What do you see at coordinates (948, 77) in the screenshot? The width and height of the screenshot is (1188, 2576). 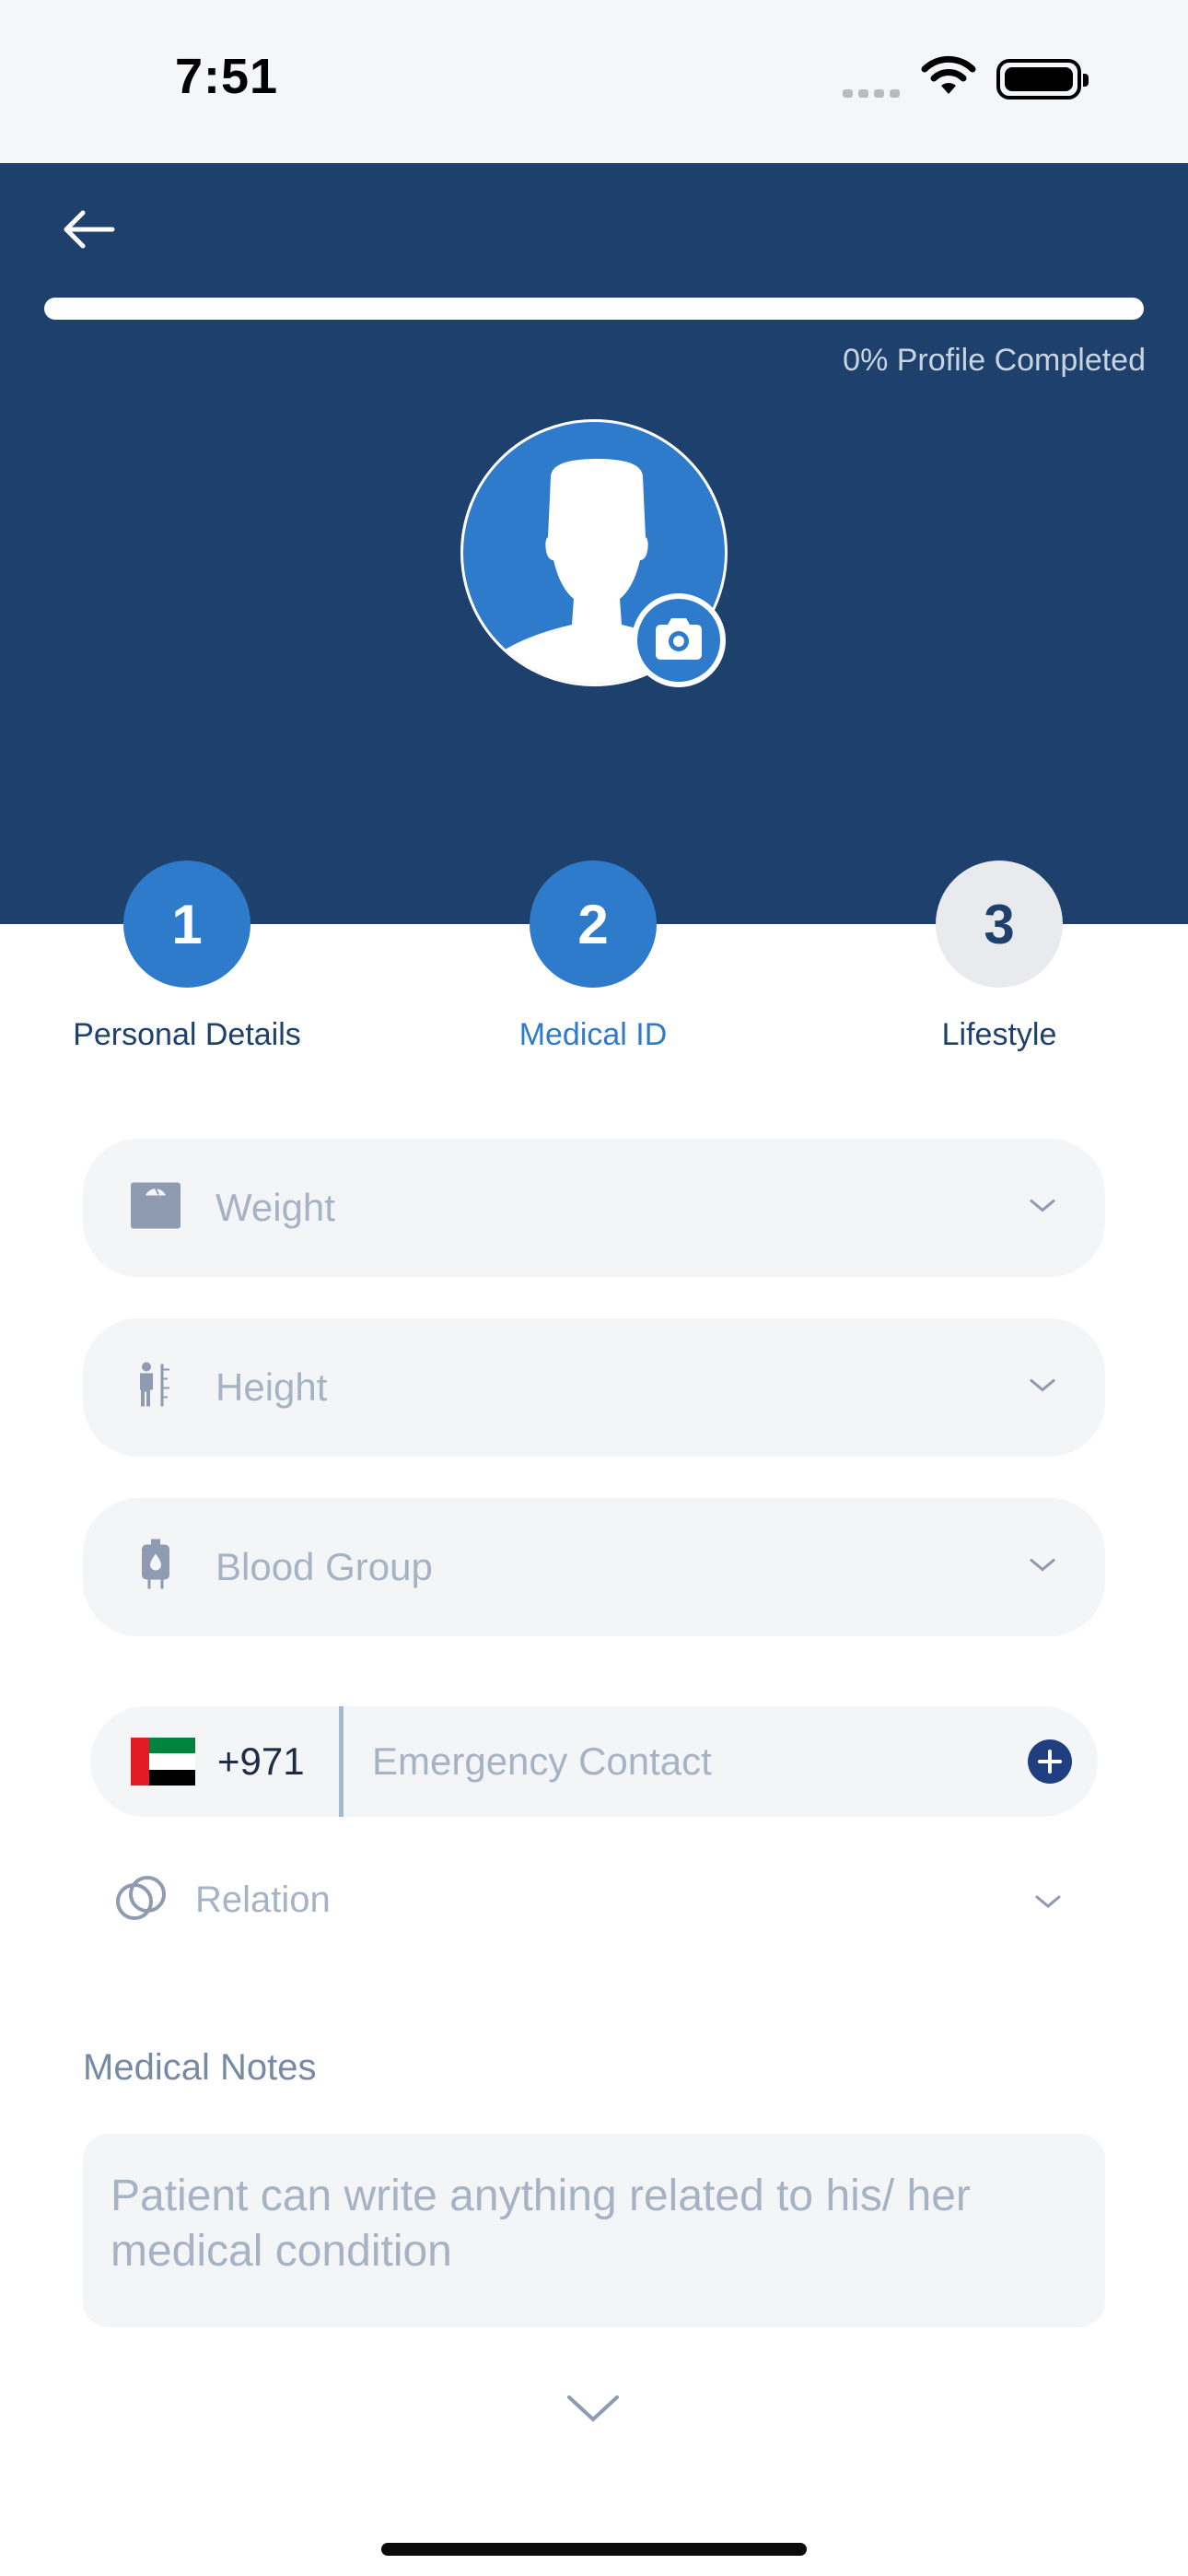 I see `wifi-icon` at bounding box center [948, 77].